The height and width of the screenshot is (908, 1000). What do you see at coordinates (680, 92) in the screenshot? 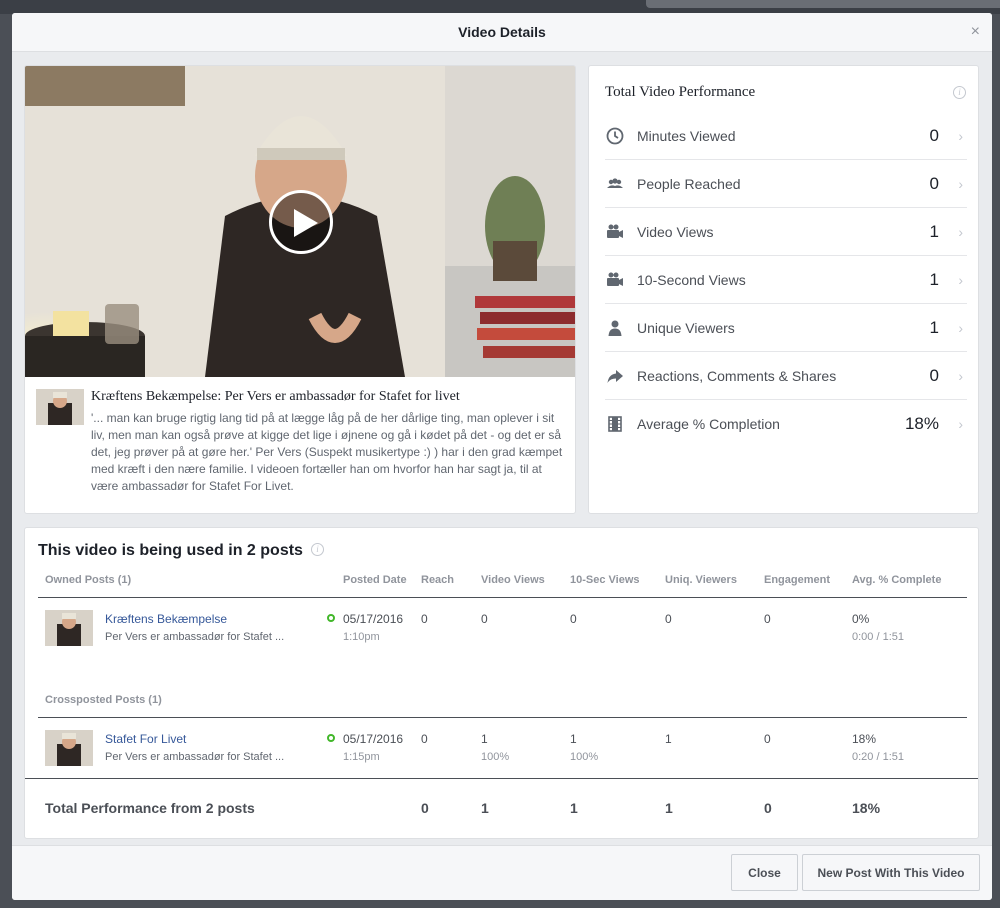
I see `performance-title: Total Video Performance` at bounding box center [680, 92].